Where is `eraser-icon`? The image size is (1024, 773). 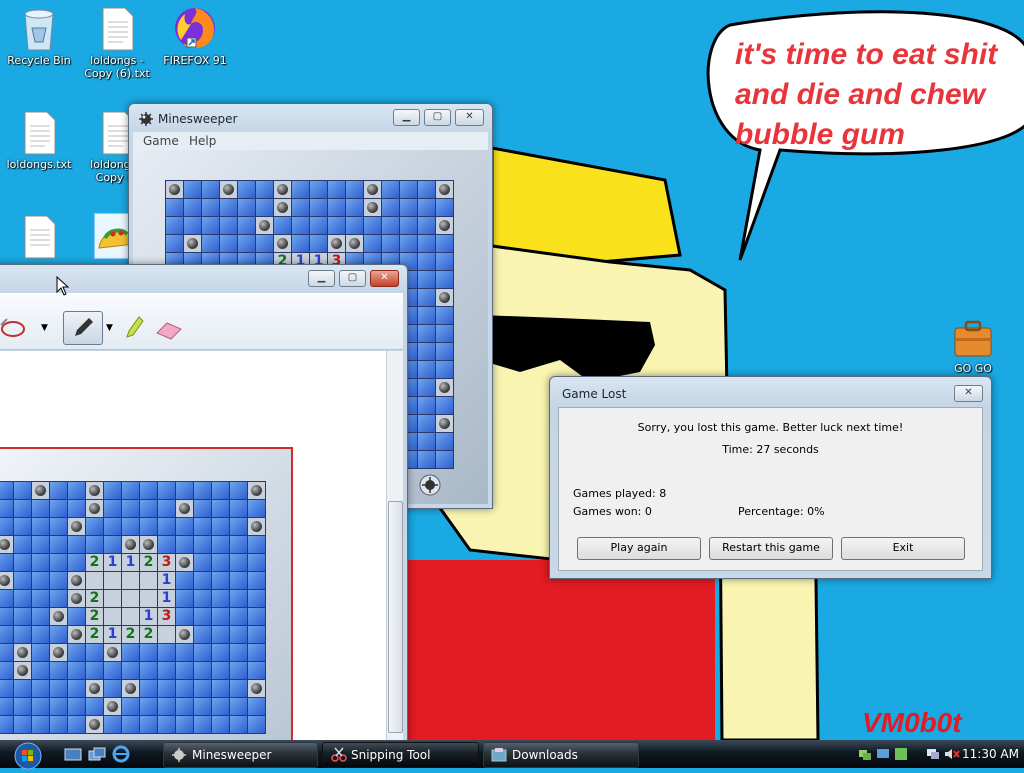
eraser-icon is located at coordinates (169, 330).